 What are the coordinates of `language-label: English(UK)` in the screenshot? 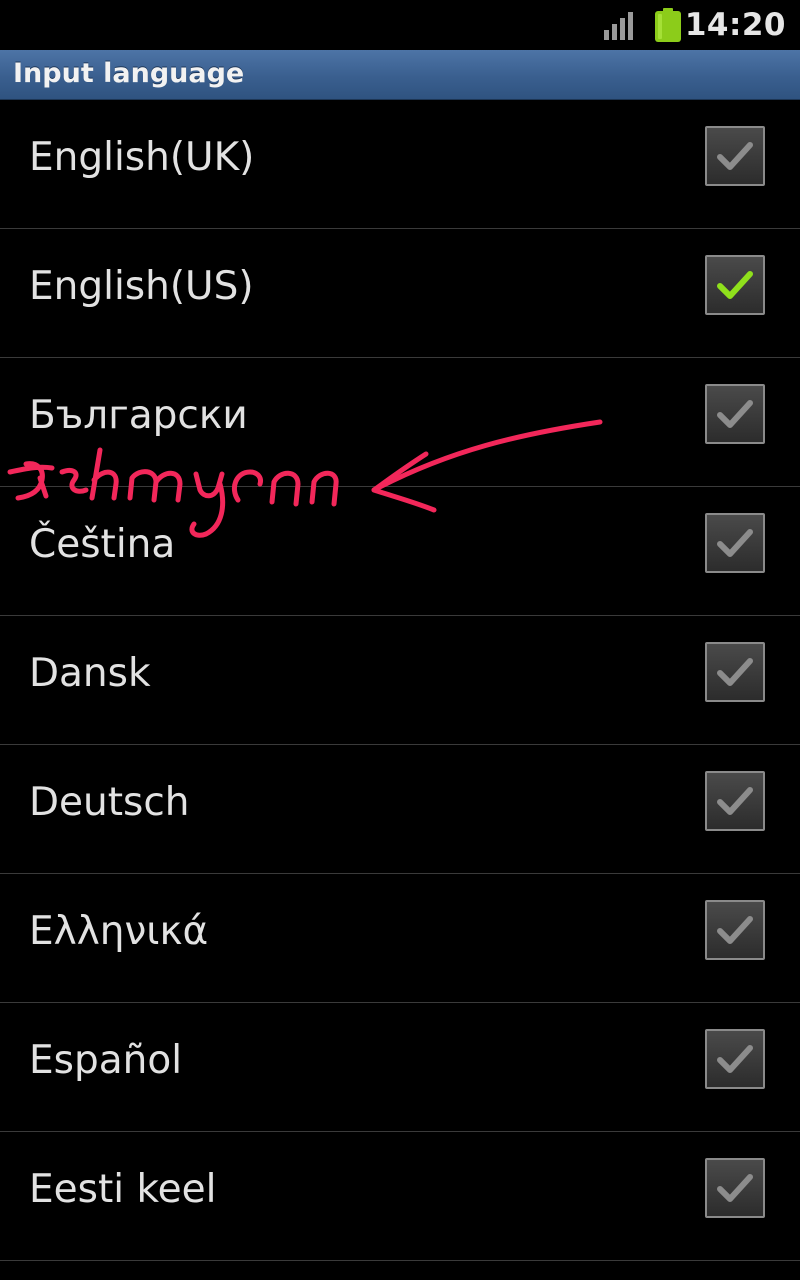 It's located at (142, 157).